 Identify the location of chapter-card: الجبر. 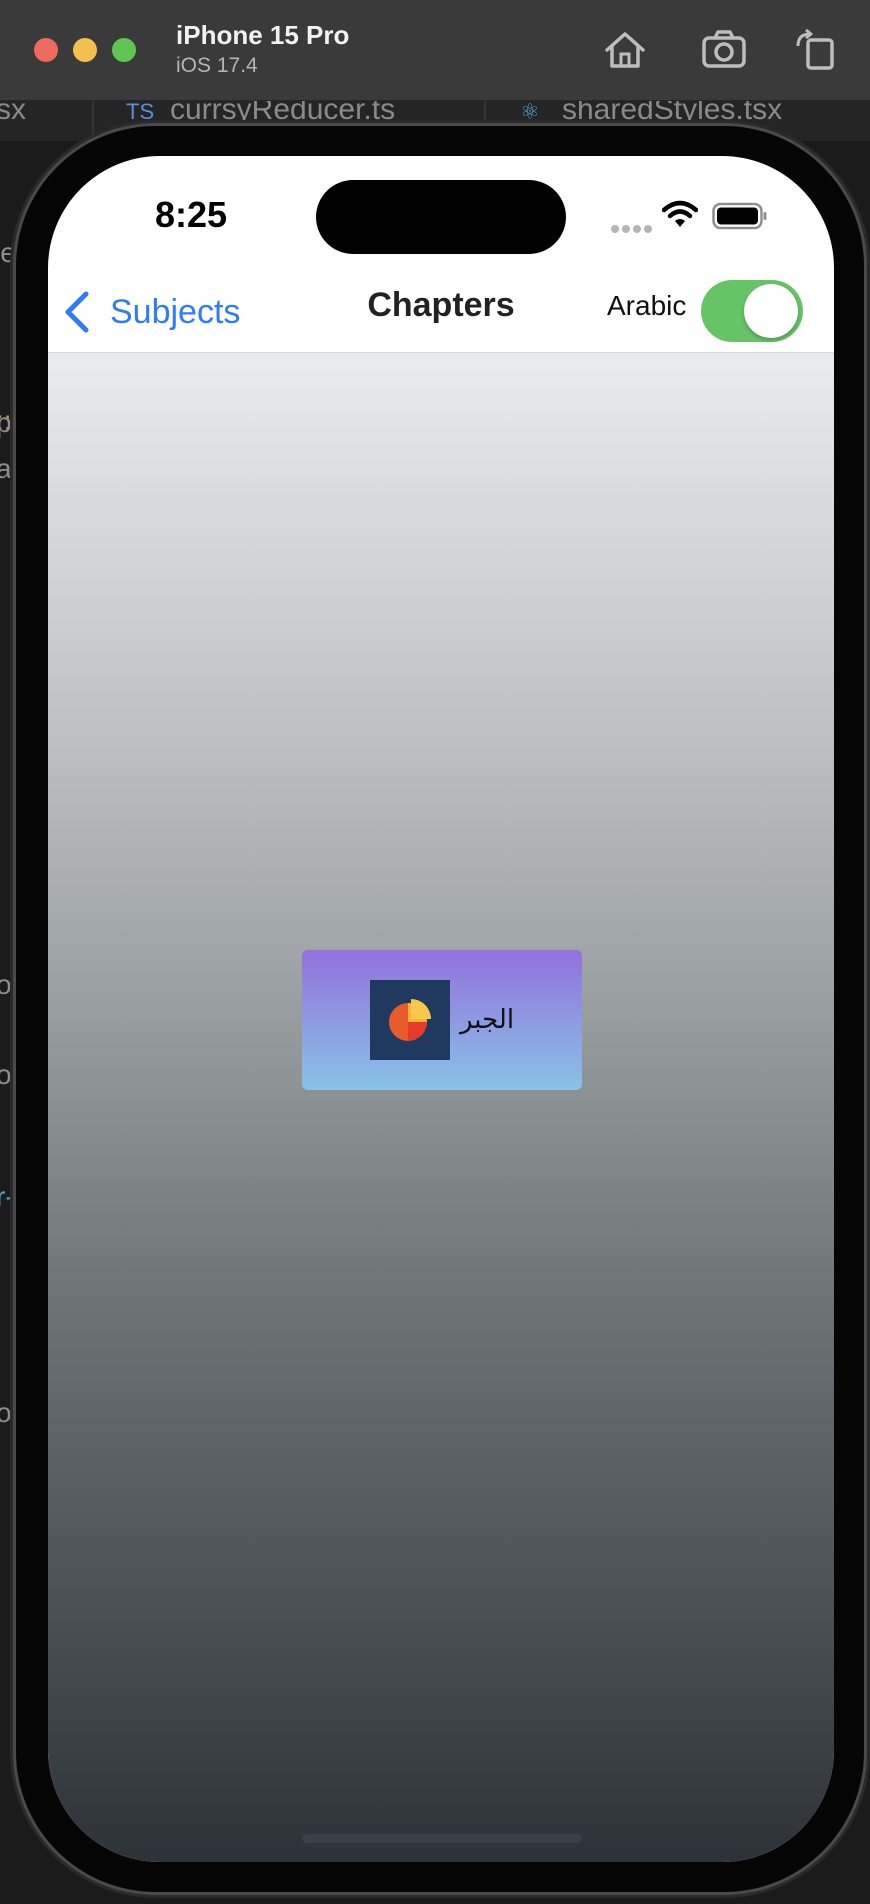
(442, 1020).